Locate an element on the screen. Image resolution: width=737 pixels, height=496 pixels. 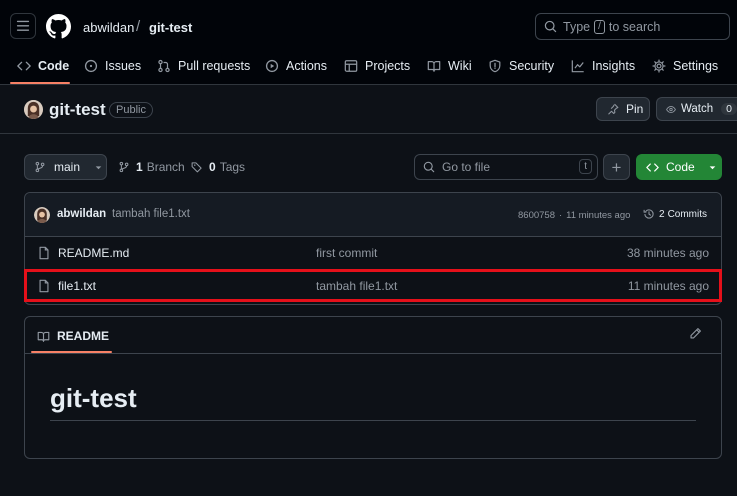
visibility-badge: Public is located at coordinates (131, 110).